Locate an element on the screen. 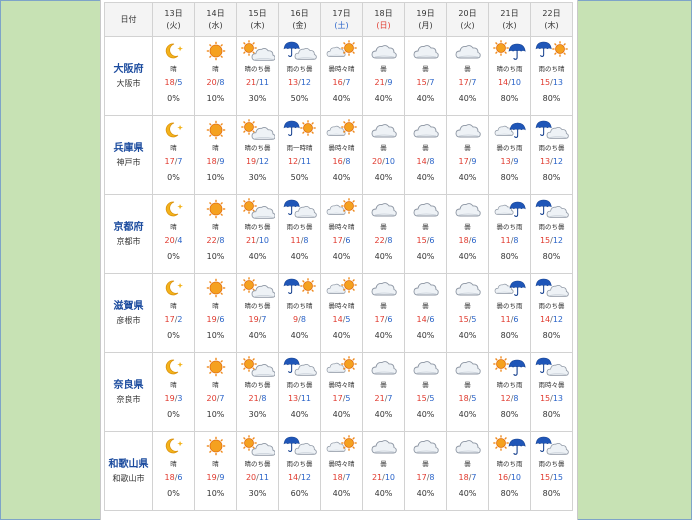 The width and height of the screenshot is (692, 520). temperature: 21/7 is located at coordinates (383, 398).